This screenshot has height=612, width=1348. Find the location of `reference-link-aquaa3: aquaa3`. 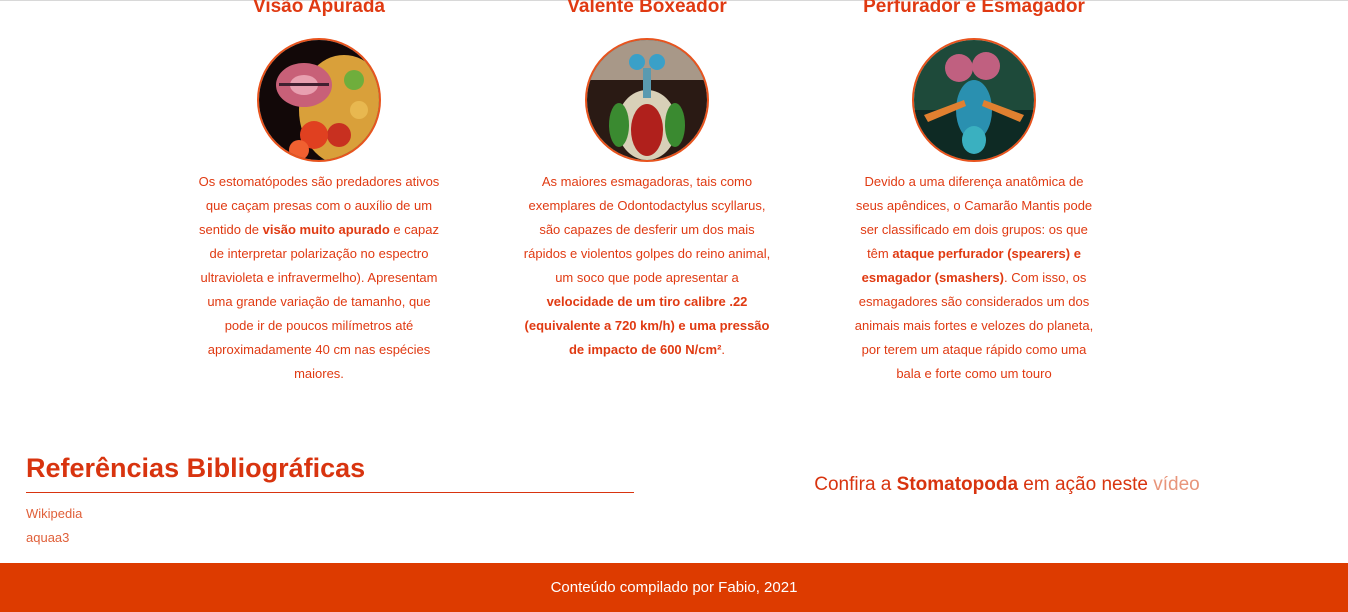

reference-link-aquaa3: aquaa3 is located at coordinates (330, 538).